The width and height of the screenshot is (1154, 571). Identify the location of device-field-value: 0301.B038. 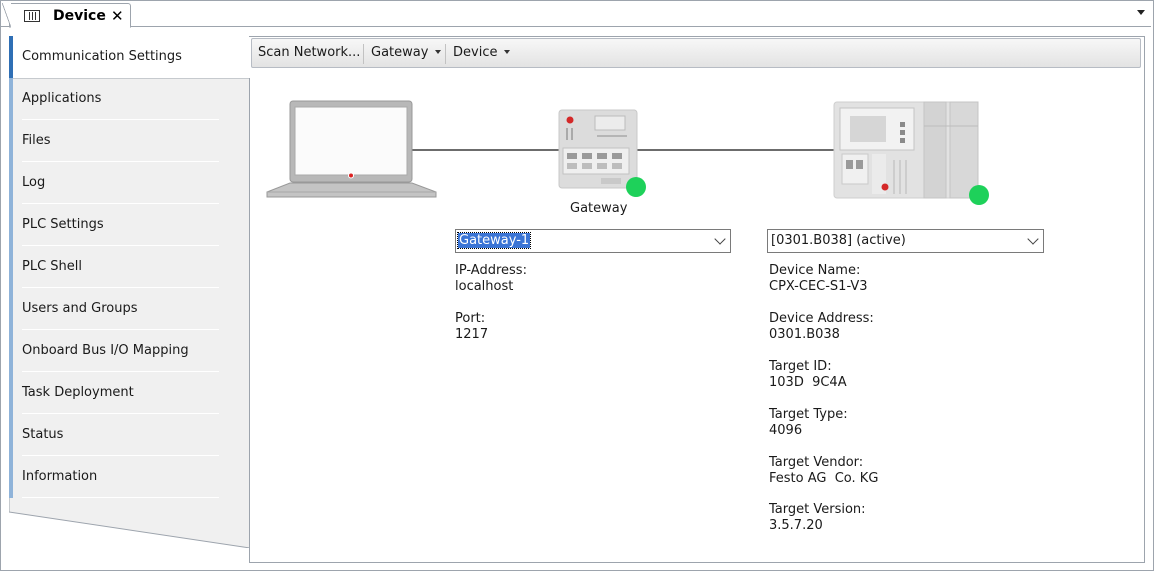
(804, 334).